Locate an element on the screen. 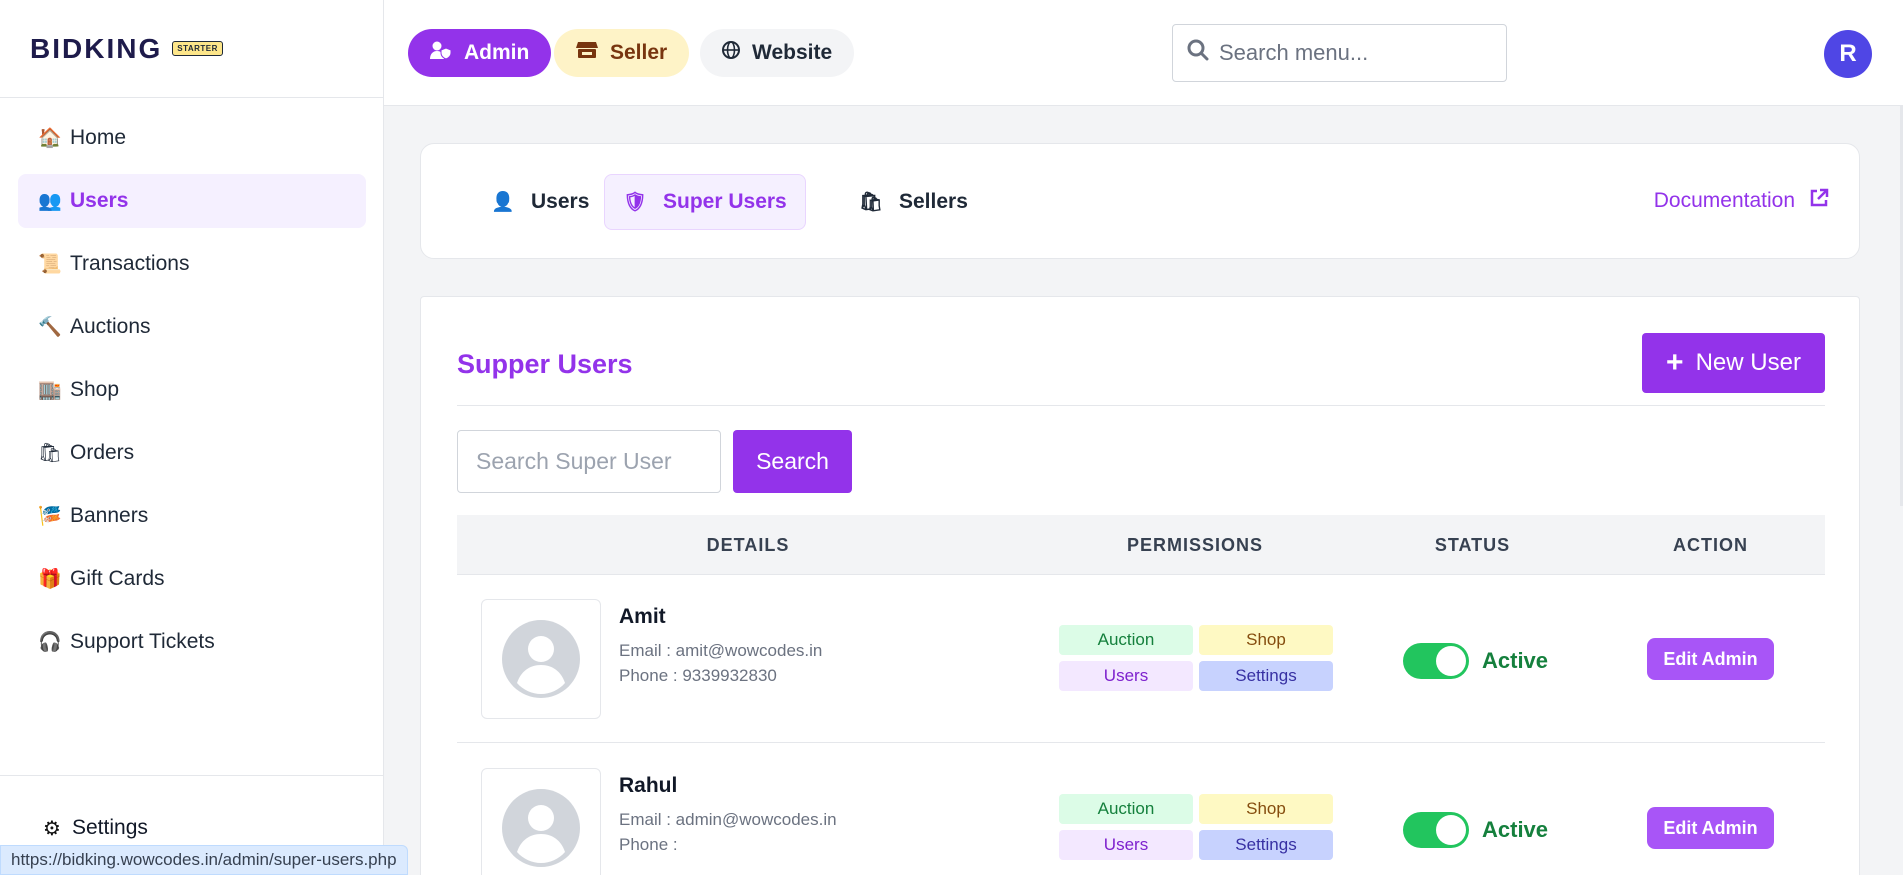 The height and width of the screenshot is (875, 1903). tab-label: Super Users is located at coordinates (725, 201).